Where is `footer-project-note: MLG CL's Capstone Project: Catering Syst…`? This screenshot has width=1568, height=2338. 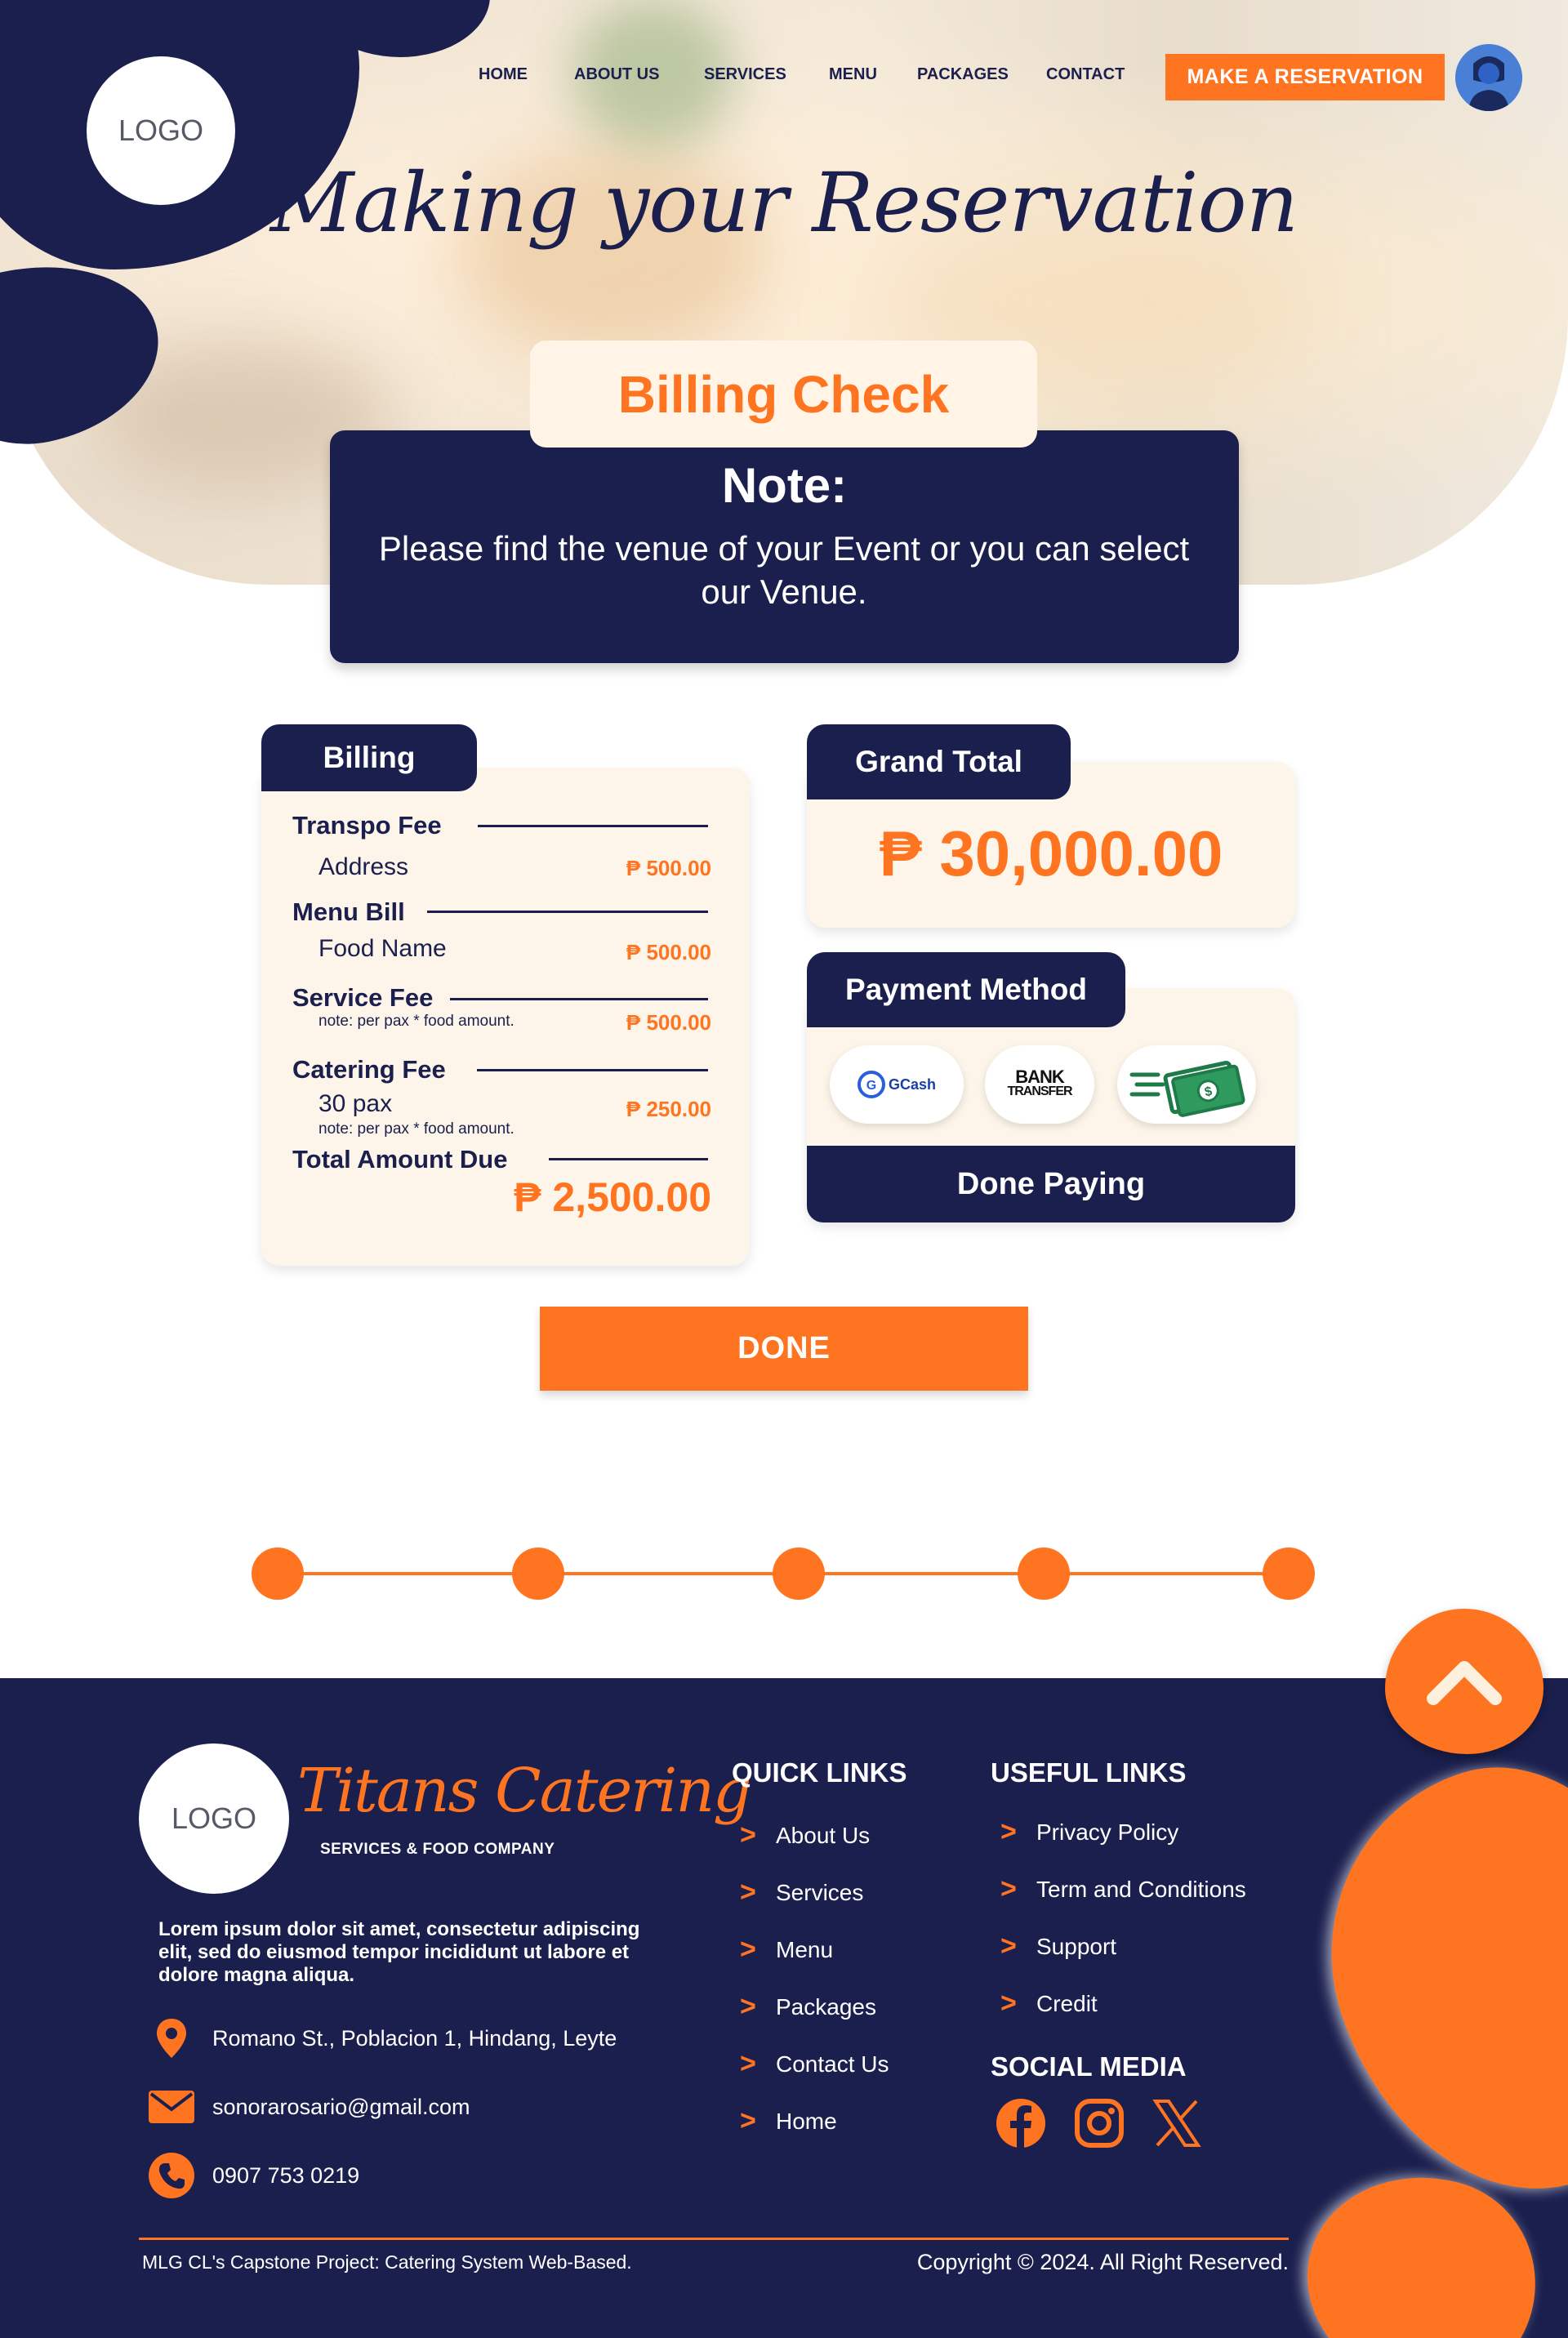
footer-project-note: MLG CL's Capstone Project: Catering Syst… is located at coordinates (387, 2262).